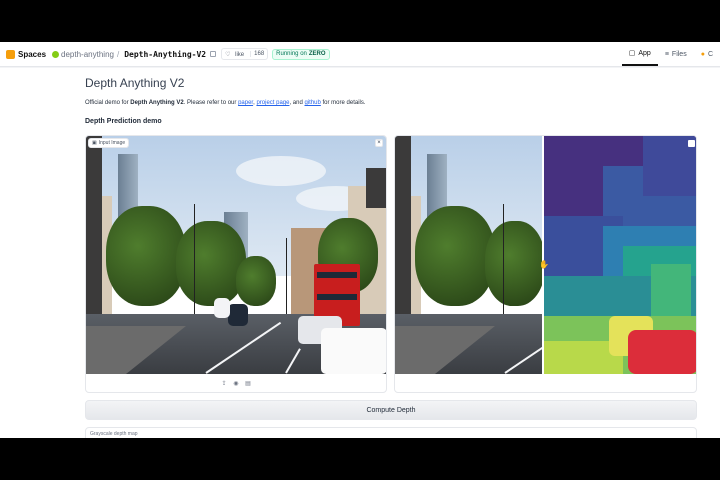  What do you see at coordinates (114, 434) in the screenshot?
I see `grayscale-depth-label: Grayscale depth map` at bounding box center [114, 434].